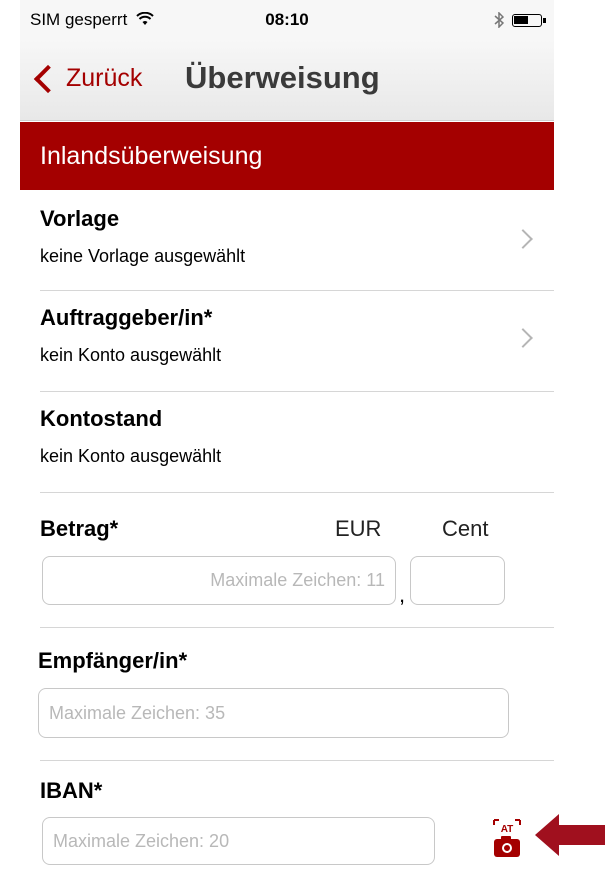 Image resolution: width=605 pixels, height=874 pixels. I want to click on camera-scan-icon: AT, so click(507, 838).